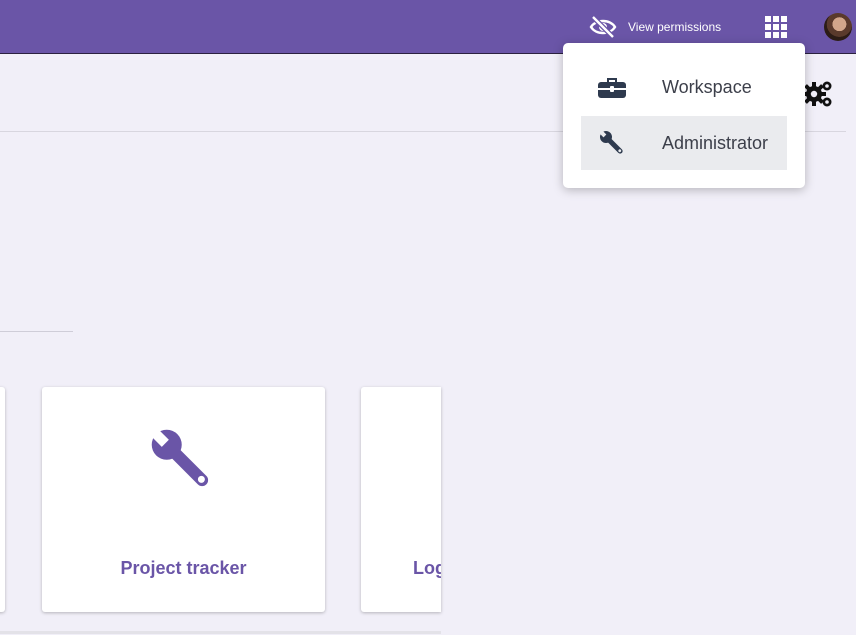 The height and width of the screenshot is (635, 856). I want to click on grid-icon, so click(776, 27).